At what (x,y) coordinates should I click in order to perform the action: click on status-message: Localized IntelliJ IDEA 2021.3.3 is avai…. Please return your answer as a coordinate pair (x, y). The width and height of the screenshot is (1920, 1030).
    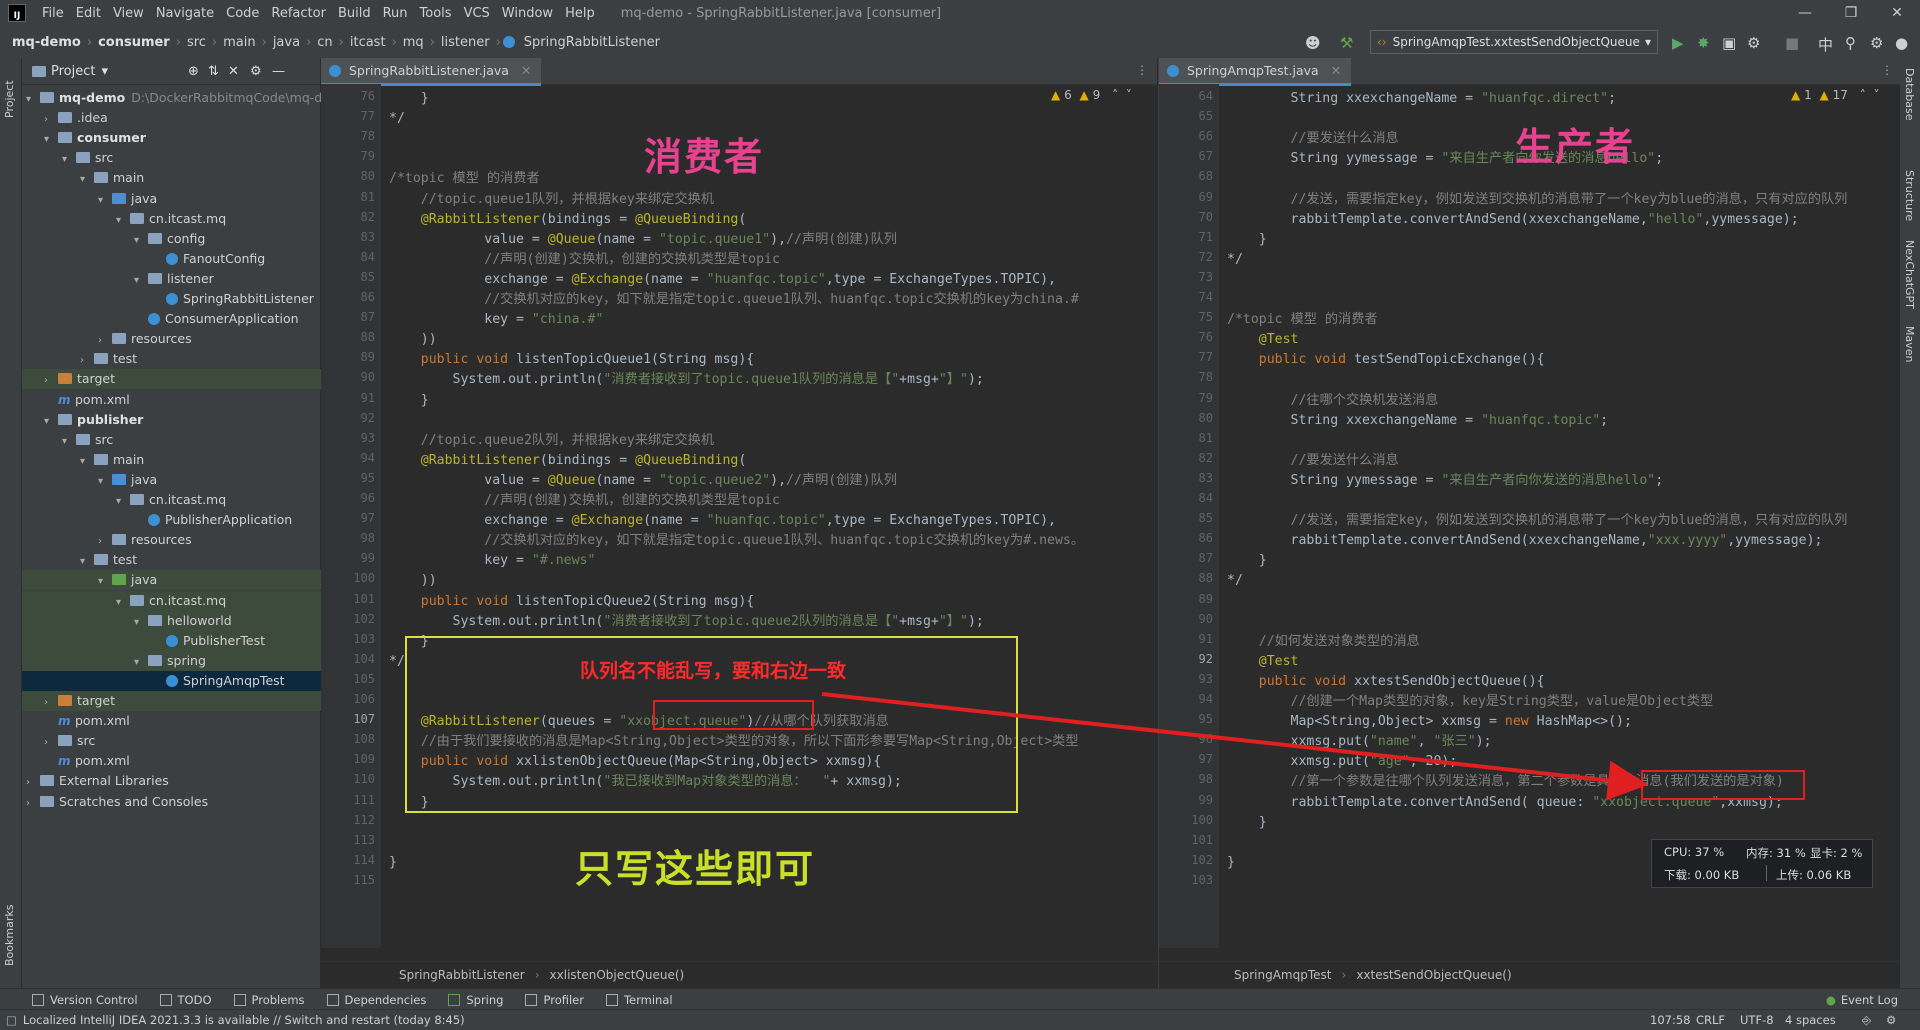
    Looking at the image, I should click on (244, 1020).